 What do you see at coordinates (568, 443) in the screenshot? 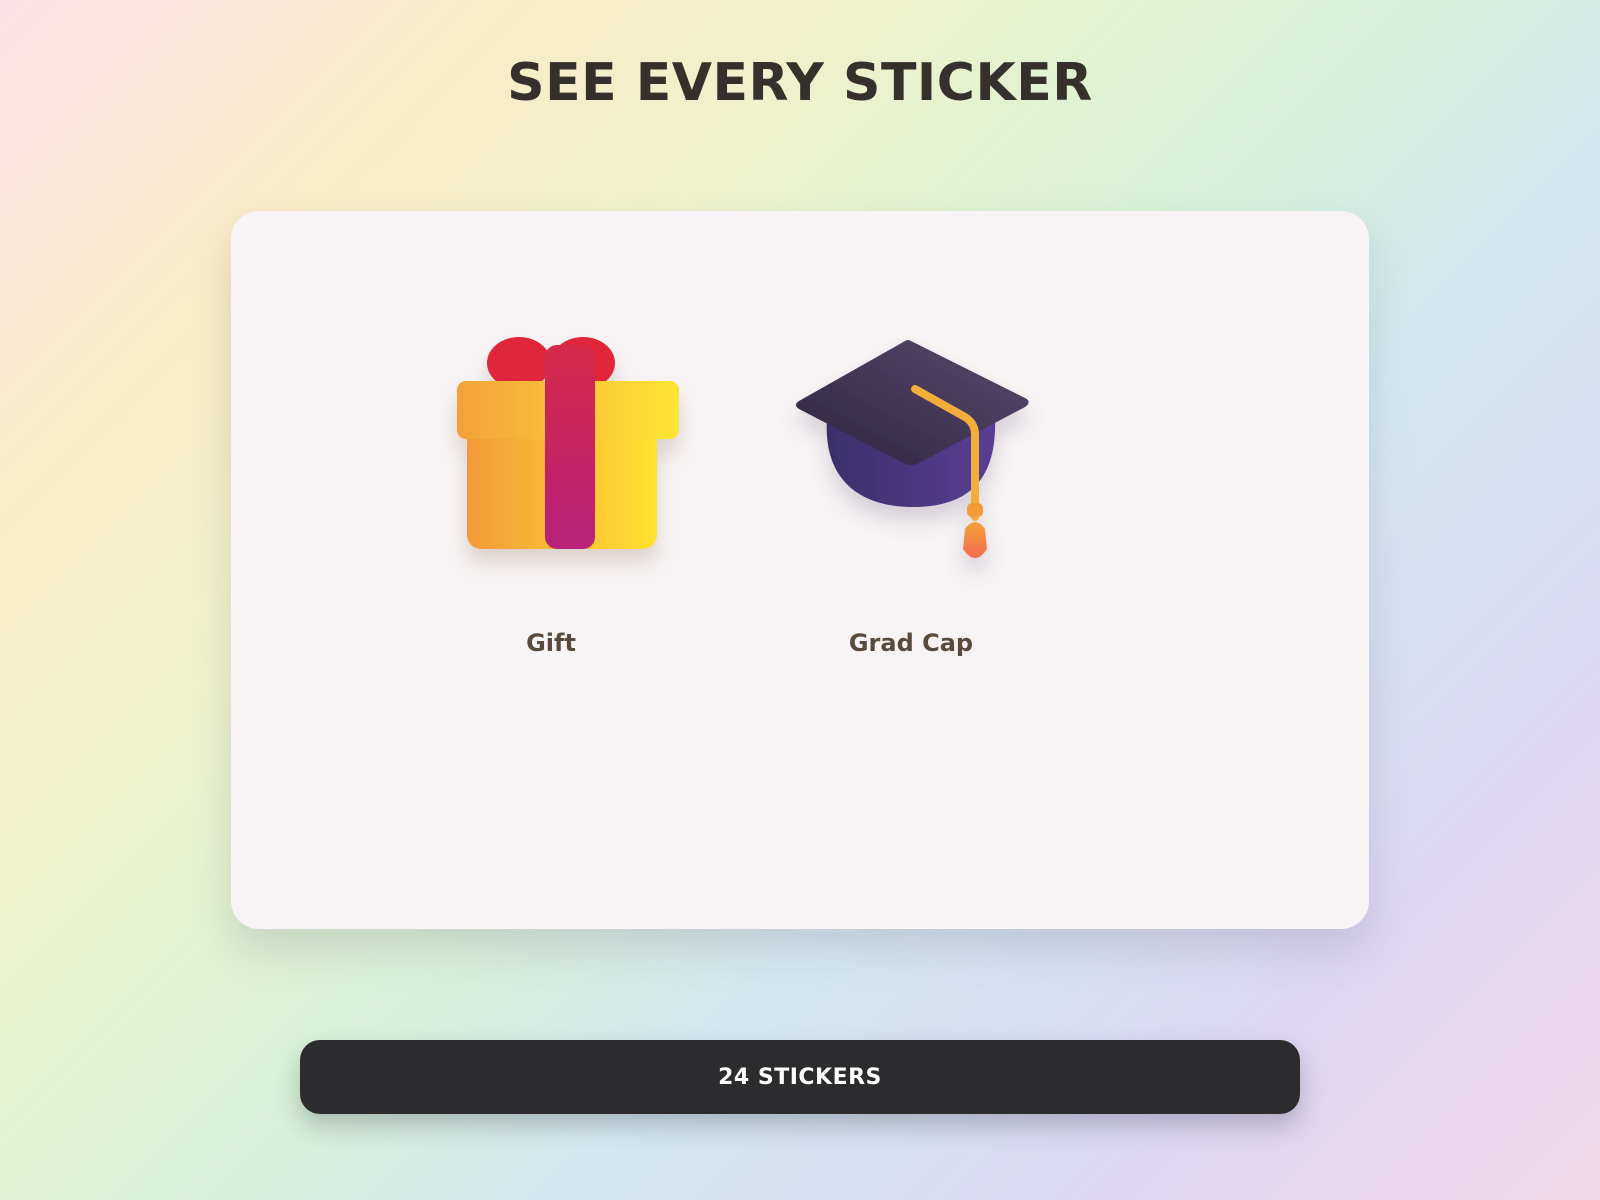
I see `gift-icon` at bounding box center [568, 443].